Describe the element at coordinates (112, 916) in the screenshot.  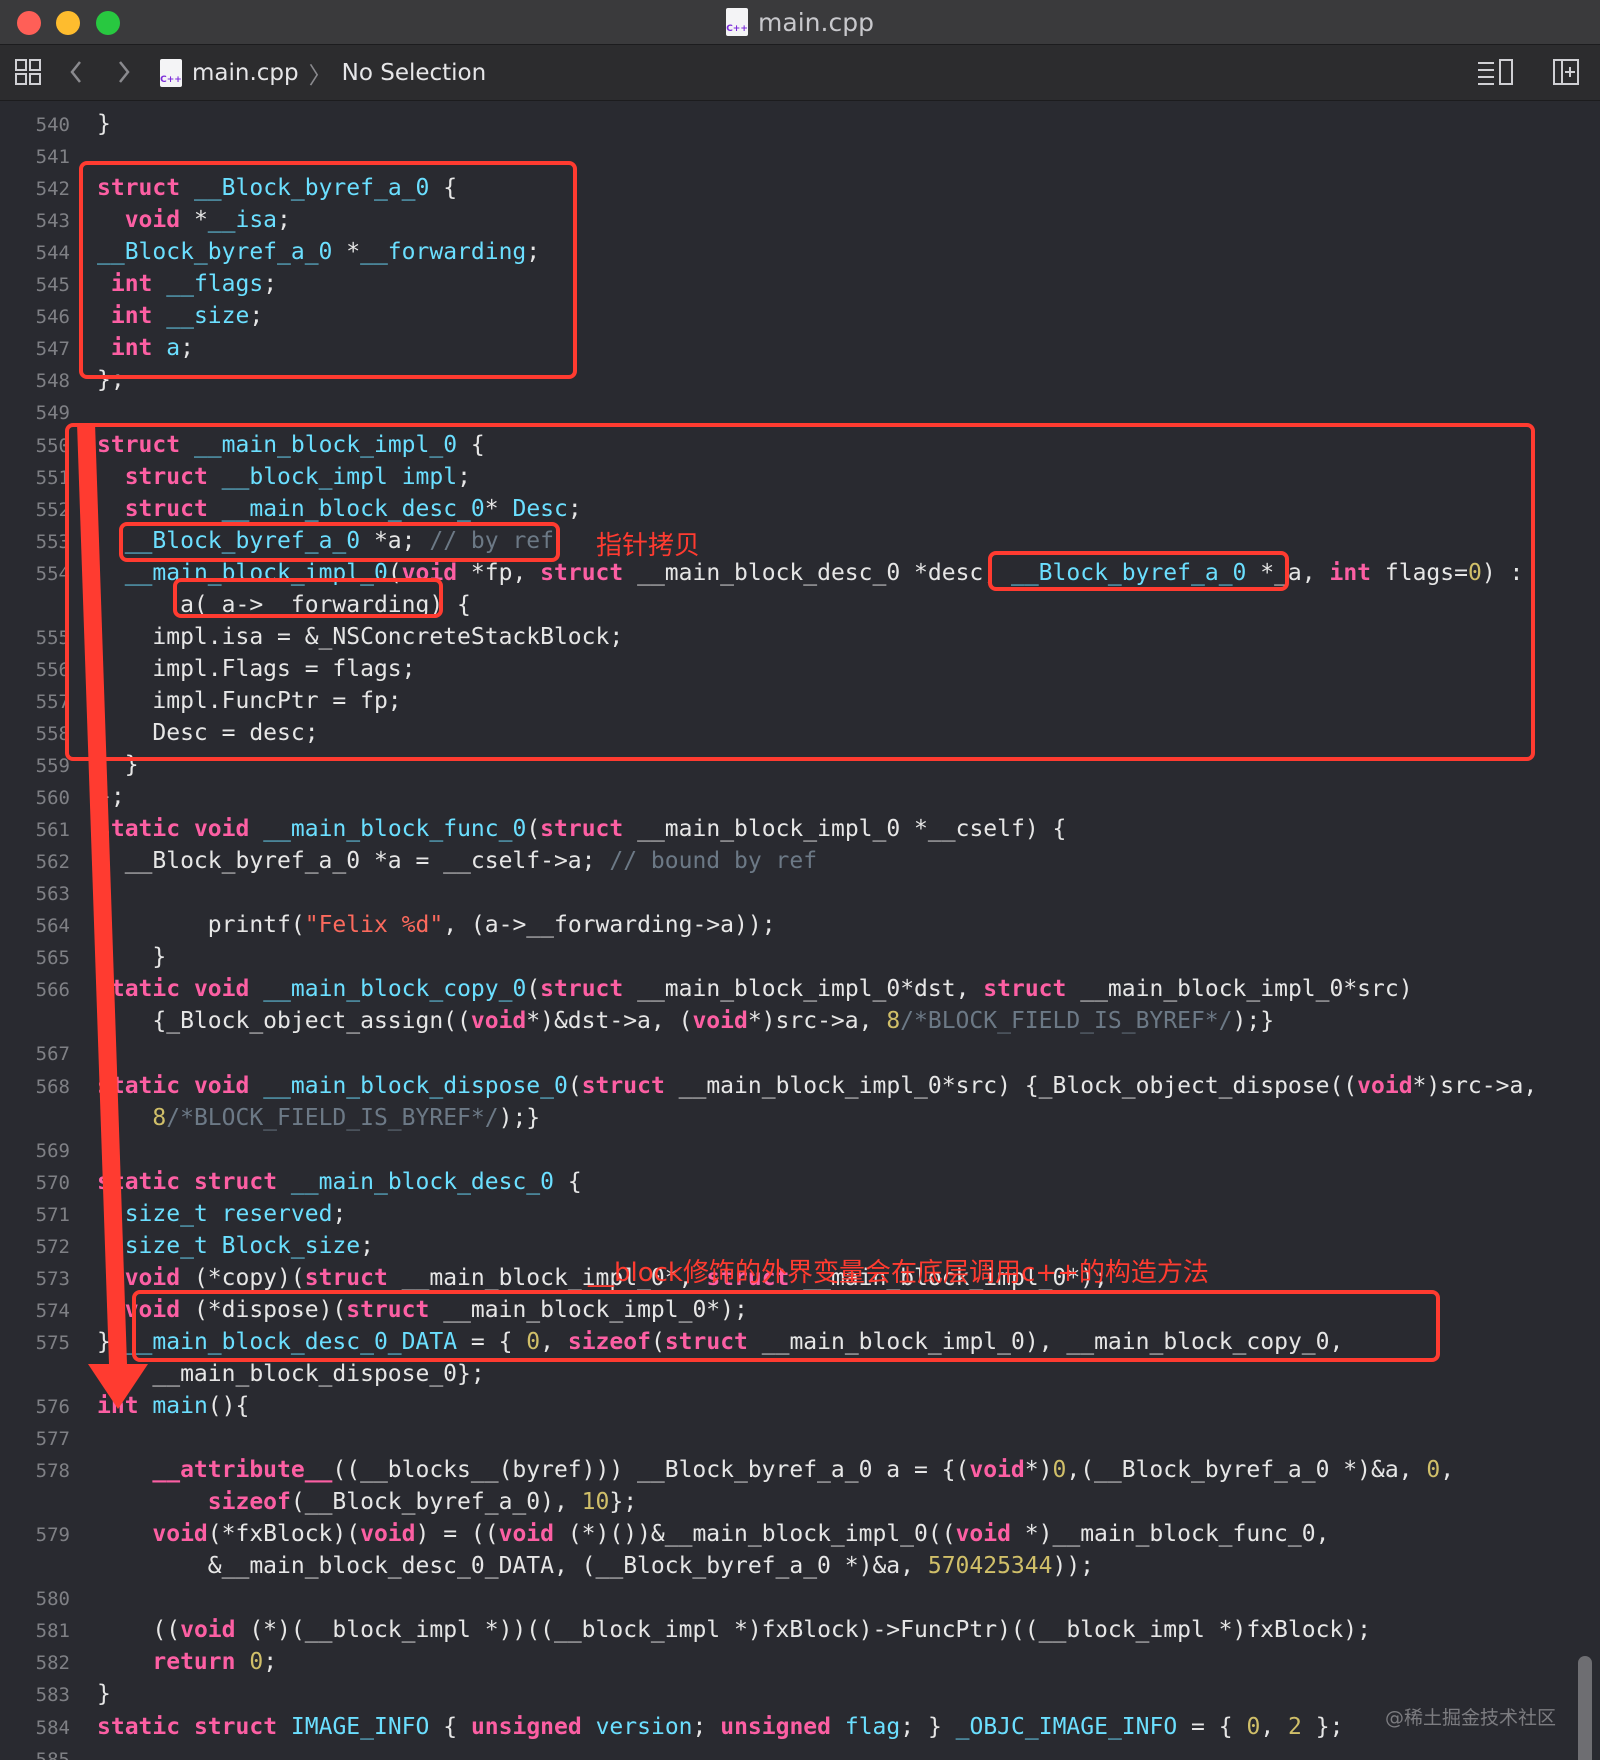
I see `red-arrow` at that location.